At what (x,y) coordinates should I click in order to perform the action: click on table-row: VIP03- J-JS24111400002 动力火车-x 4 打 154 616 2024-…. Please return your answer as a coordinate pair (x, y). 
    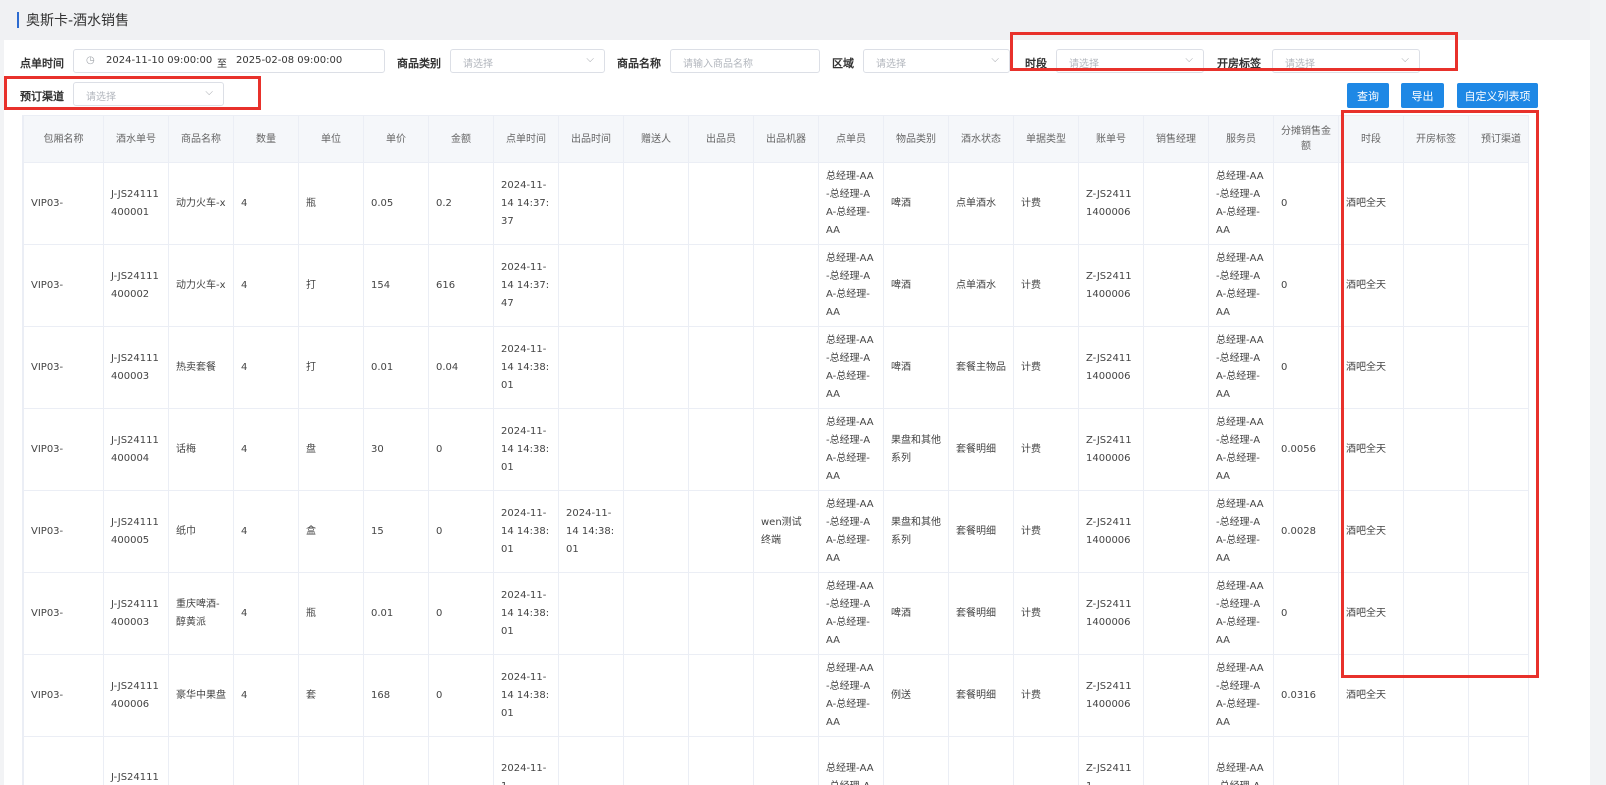
    Looking at the image, I should click on (776, 285).